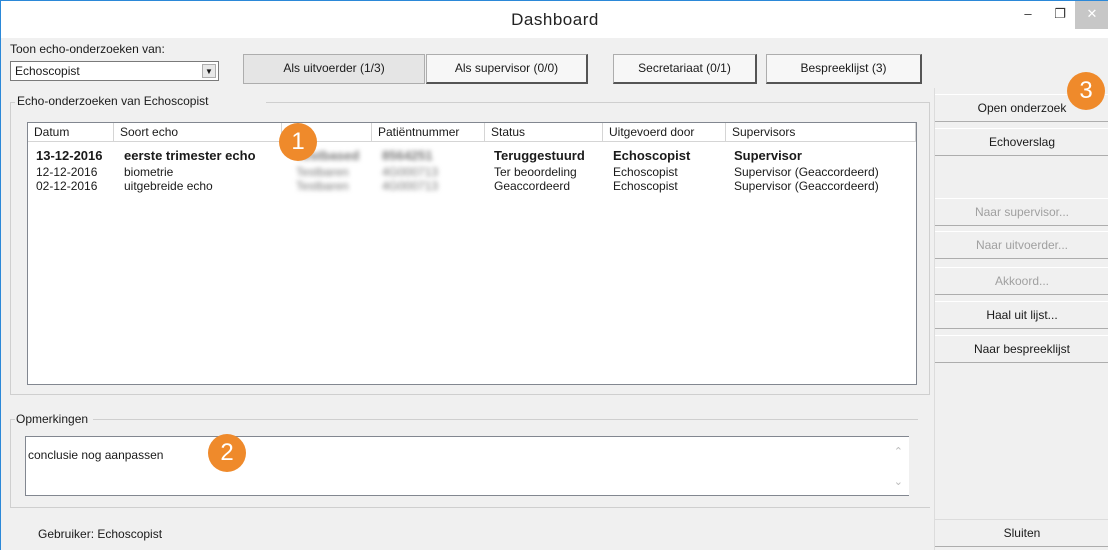 This screenshot has height=550, width=1108. Describe the element at coordinates (898, 451) in the screenshot. I see `scroll-up-icon: ⌃` at that location.